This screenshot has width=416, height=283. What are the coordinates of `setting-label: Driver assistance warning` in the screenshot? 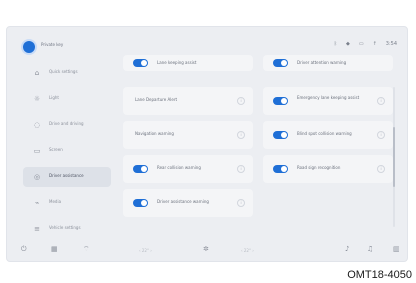 It's located at (183, 201).